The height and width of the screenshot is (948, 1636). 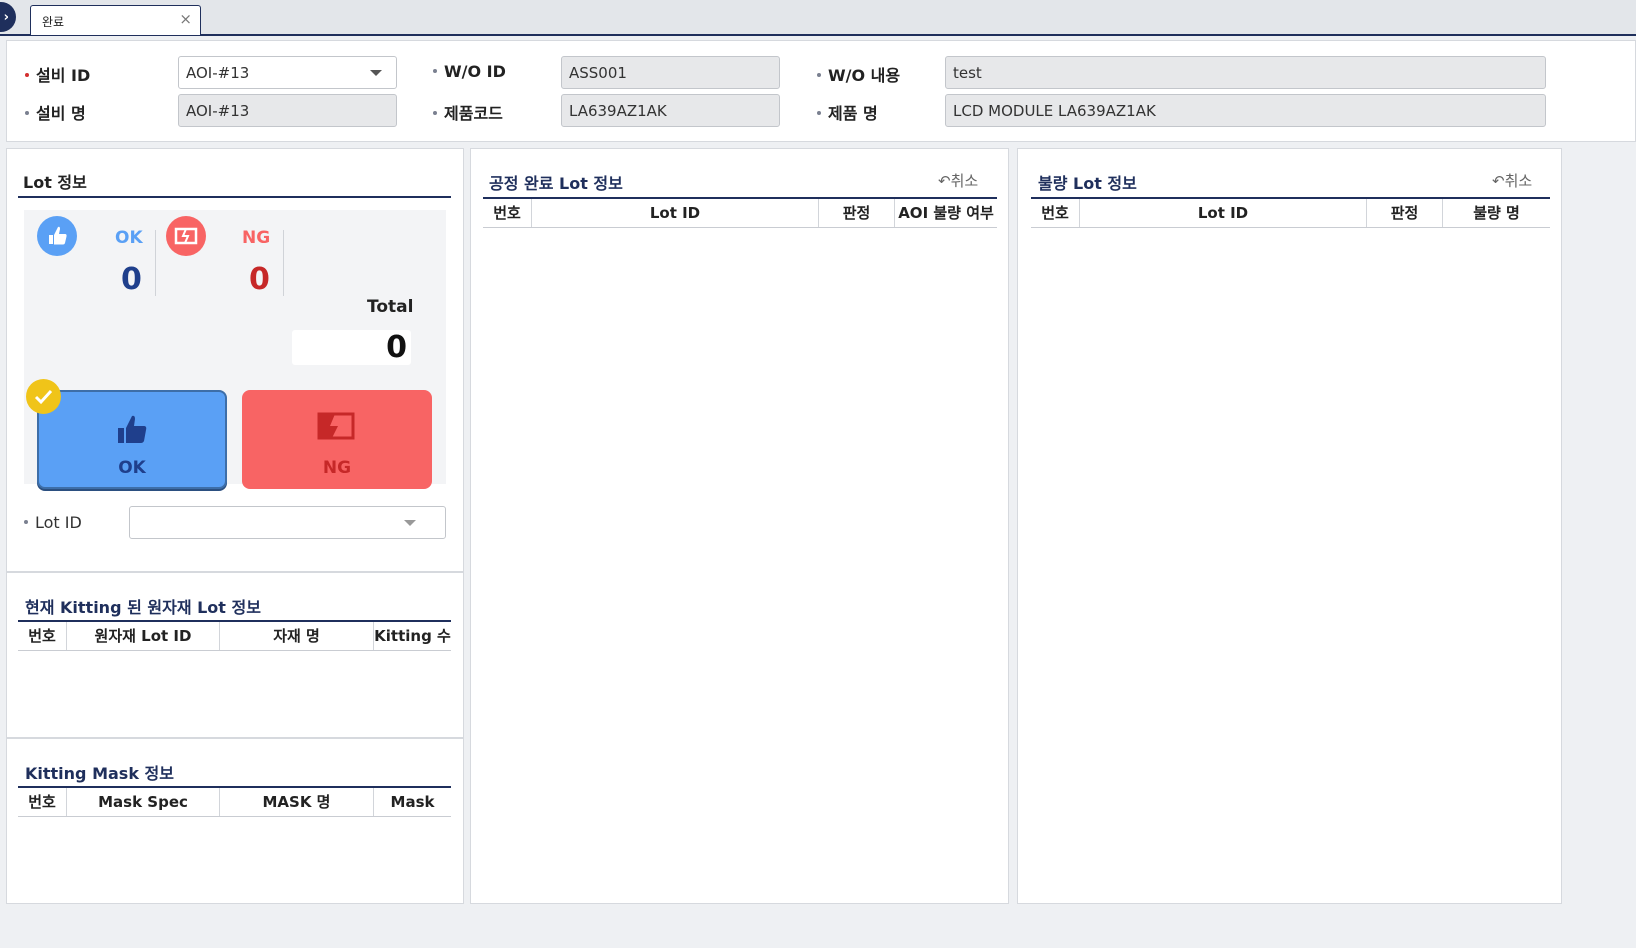 What do you see at coordinates (259, 279) in the screenshot?
I see `ng-count: 0` at bounding box center [259, 279].